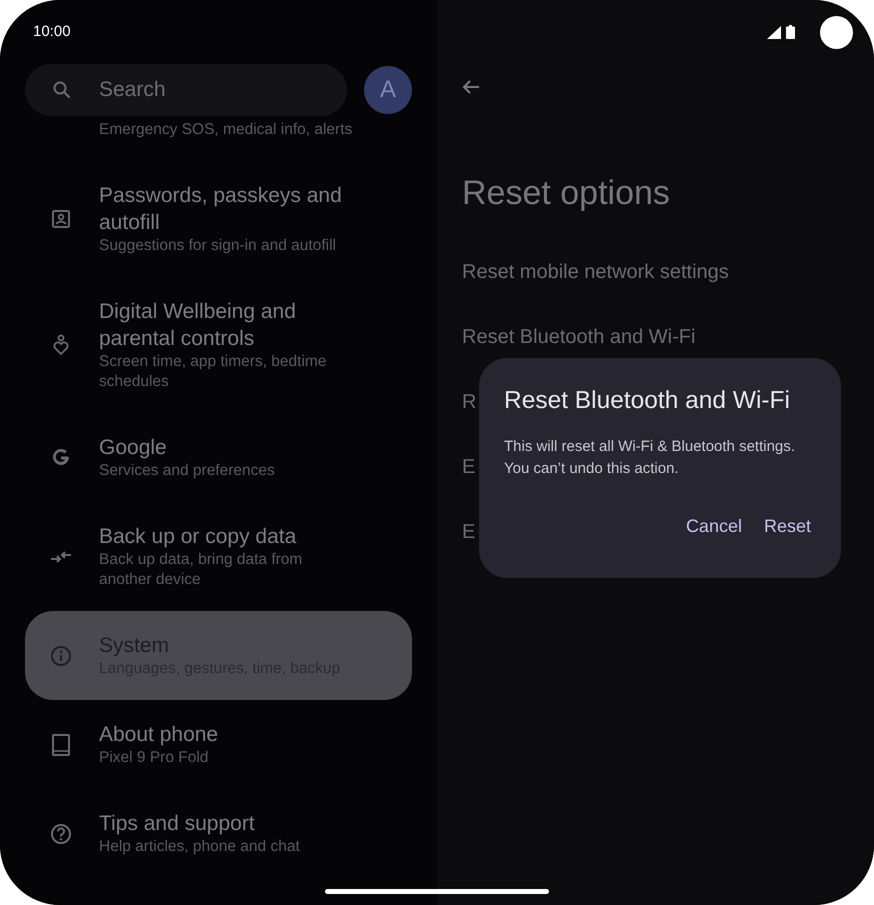  Describe the element at coordinates (213, 372) in the screenshot. I see `item-subtitle: Screen time, app timers, bedtime schedules` at that location.